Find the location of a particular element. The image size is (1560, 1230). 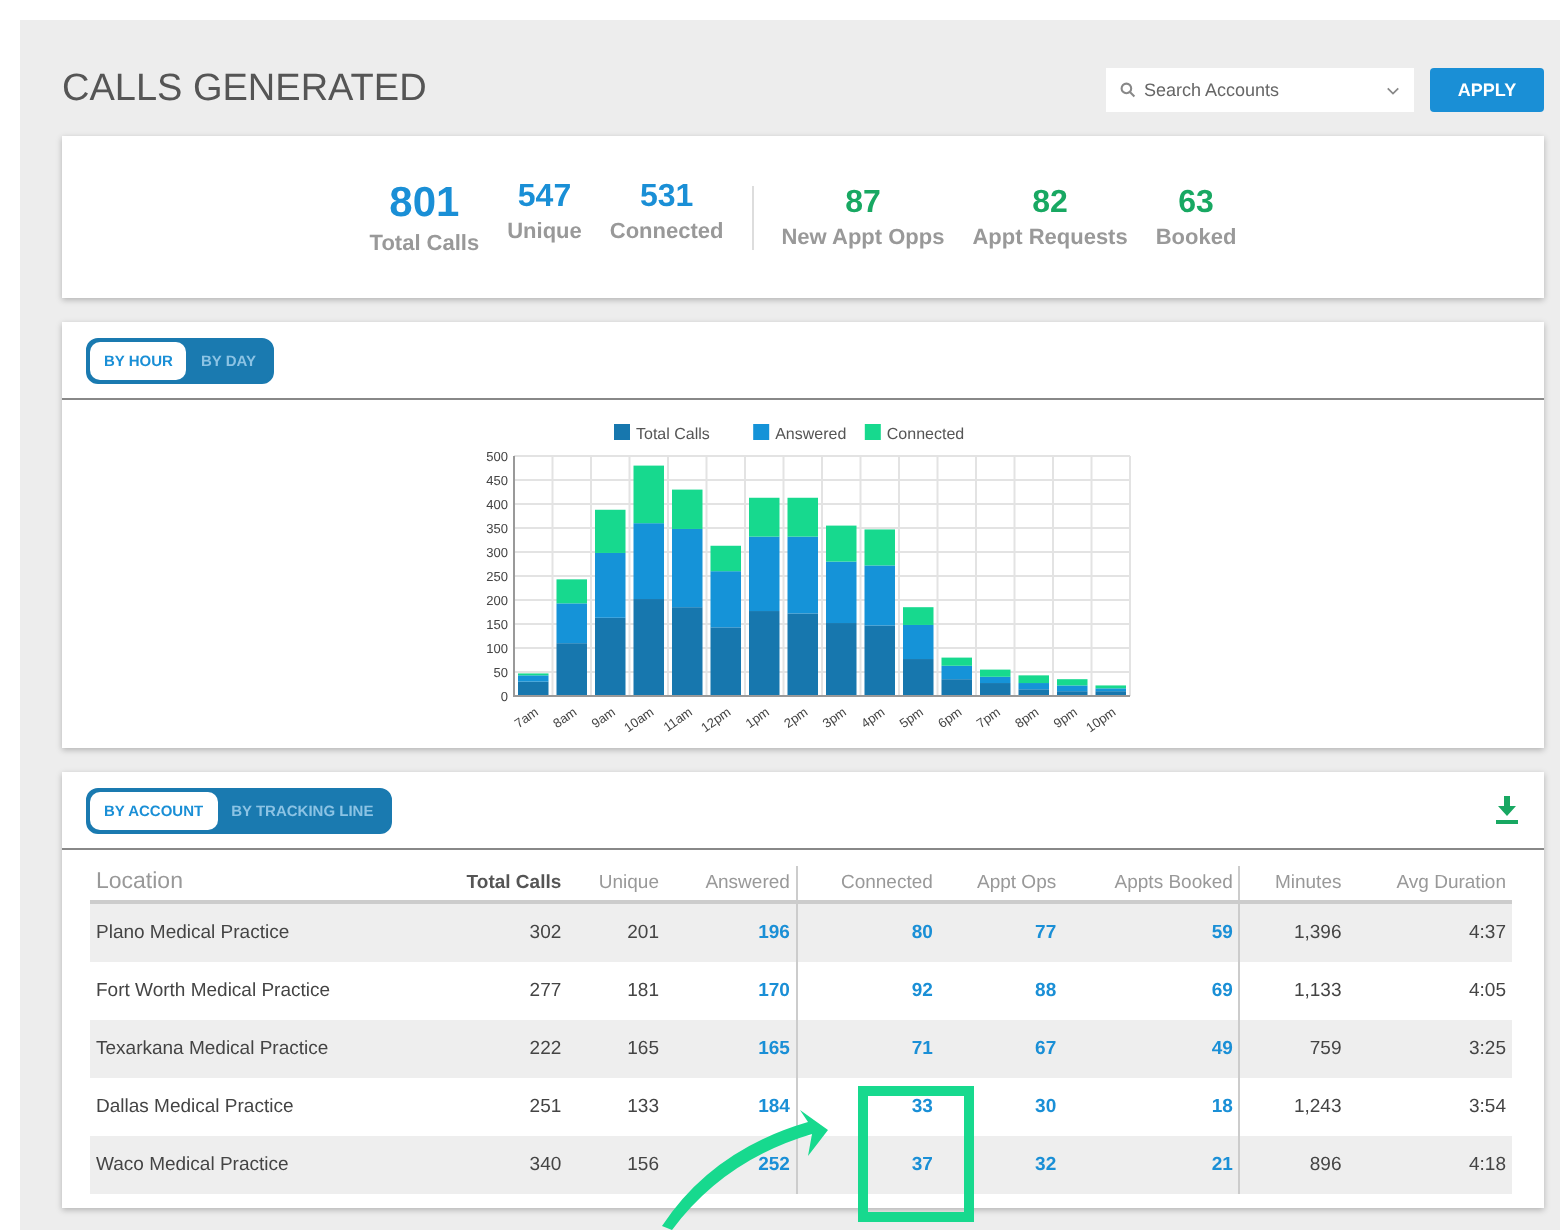

search-field: Search Accounts is located at coordinates (1260, 90).